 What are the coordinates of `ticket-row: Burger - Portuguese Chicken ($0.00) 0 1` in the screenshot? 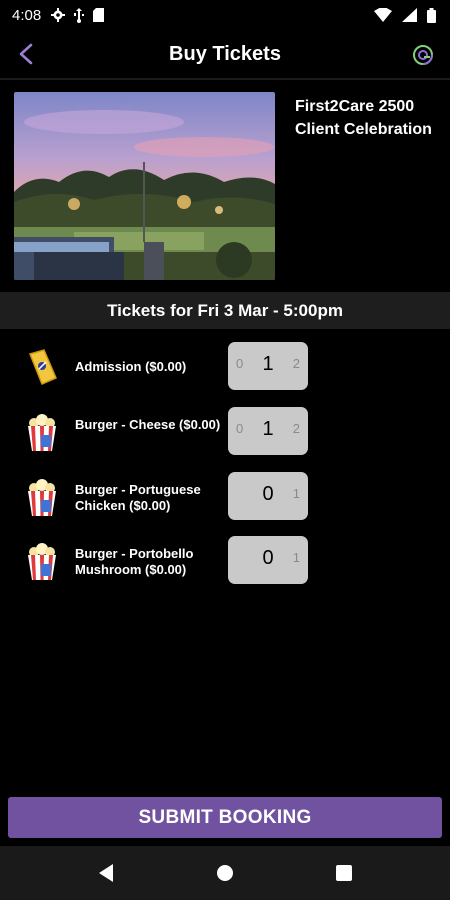 It's located at (225, 499).